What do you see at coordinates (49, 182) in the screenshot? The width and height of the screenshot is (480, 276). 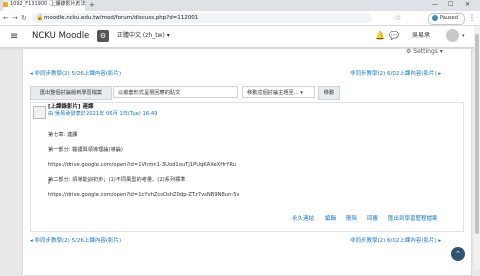 I see `text-cursor-icon: I` at bounding box center [49, 182].